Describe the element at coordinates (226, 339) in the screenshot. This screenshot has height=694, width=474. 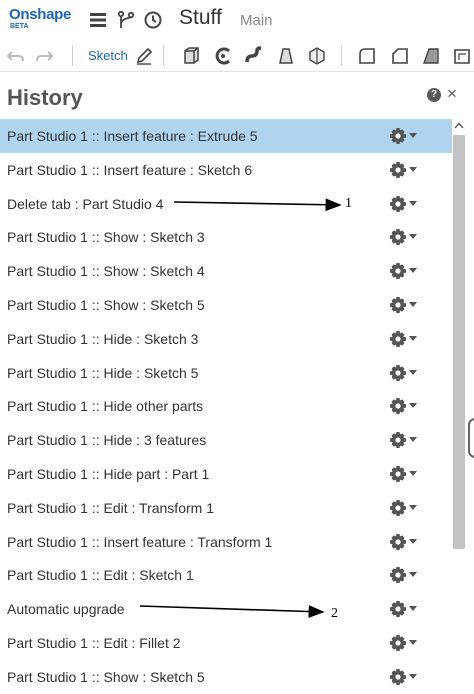
I see `history-row: Part Studio 1 :: Hide : Sketch 3` at that location.